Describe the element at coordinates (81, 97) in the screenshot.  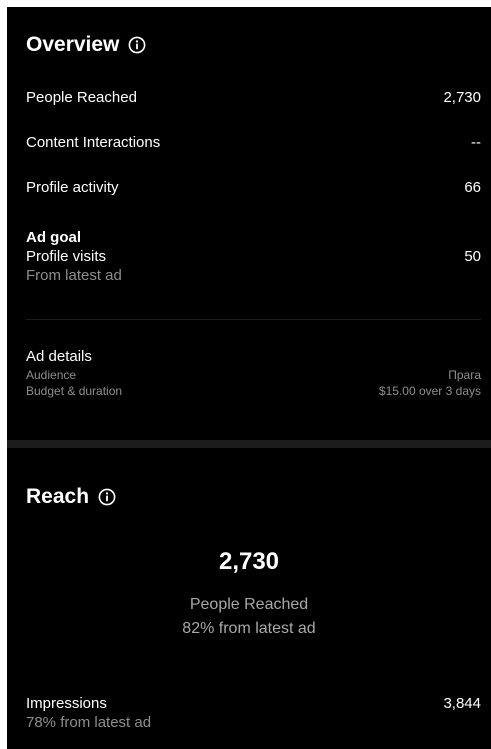
I see `people-reached-label: People Reached` at that location.